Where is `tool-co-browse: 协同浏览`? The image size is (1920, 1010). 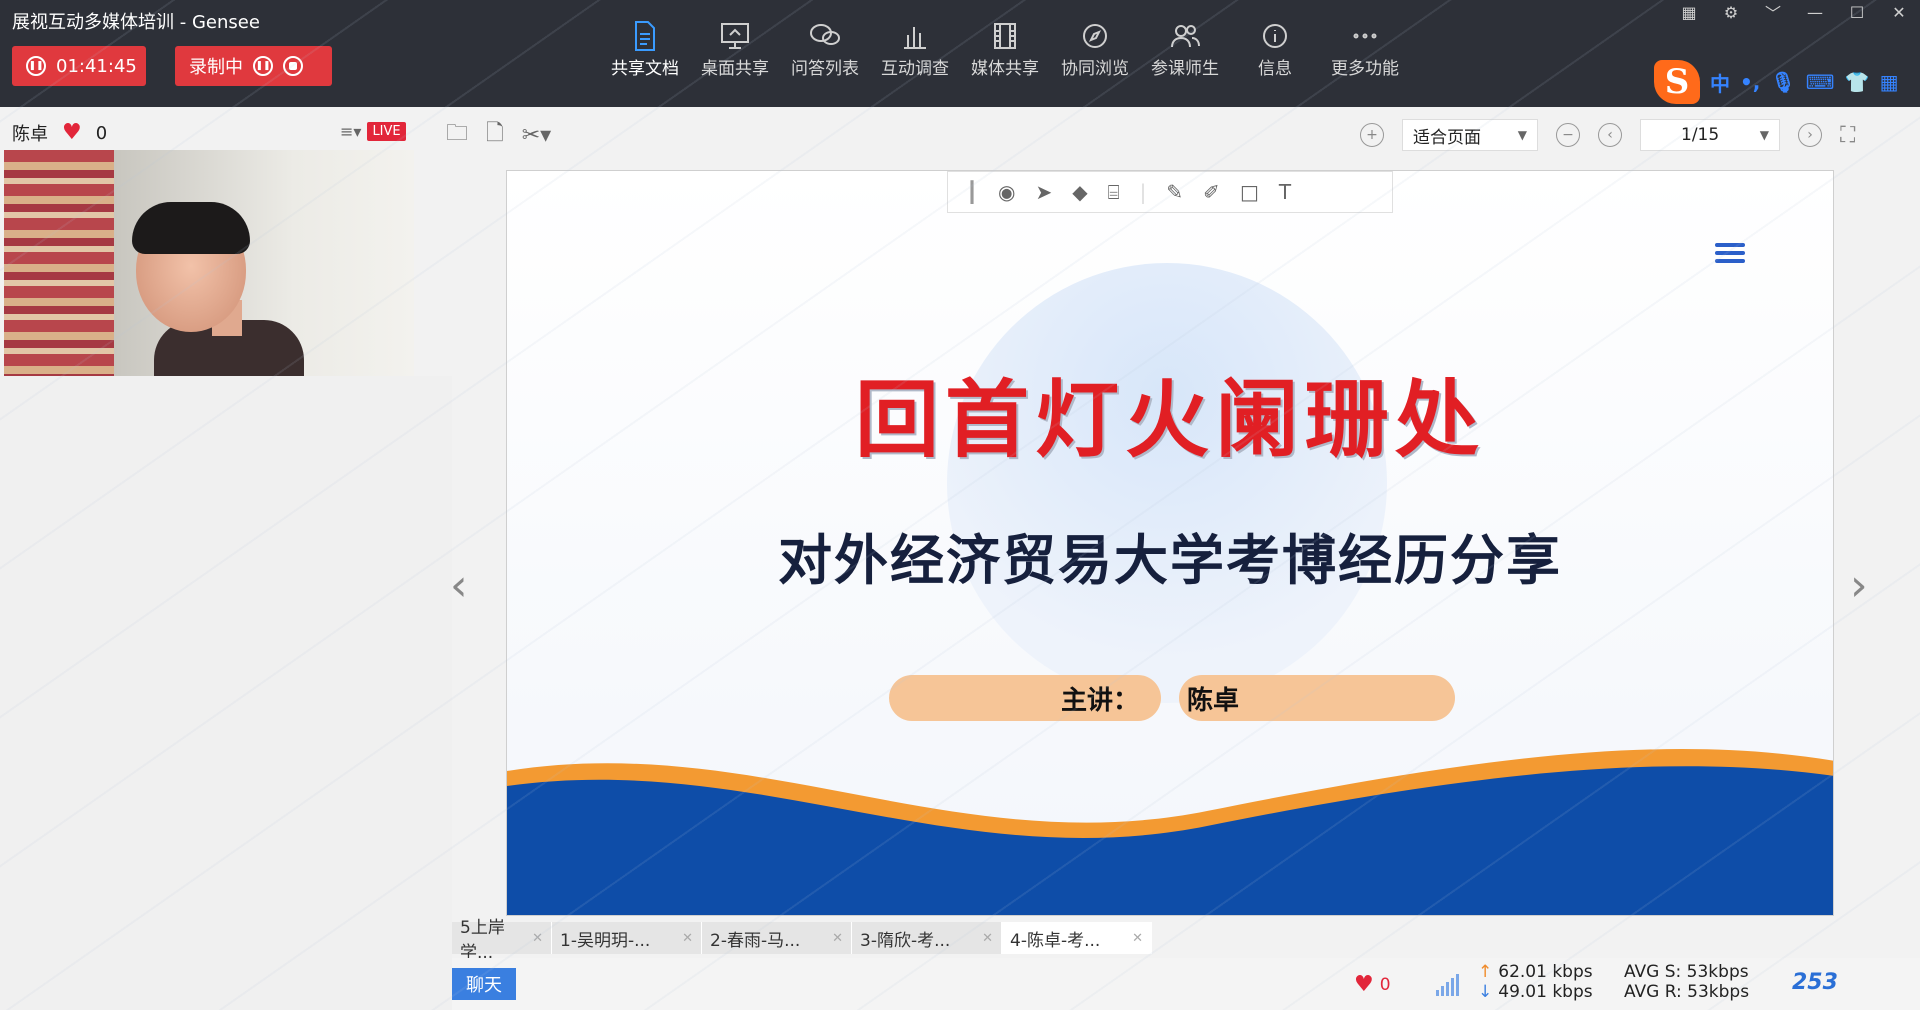
tool-co-browse: 协同浏览 is located at coordinates (1095, 54).